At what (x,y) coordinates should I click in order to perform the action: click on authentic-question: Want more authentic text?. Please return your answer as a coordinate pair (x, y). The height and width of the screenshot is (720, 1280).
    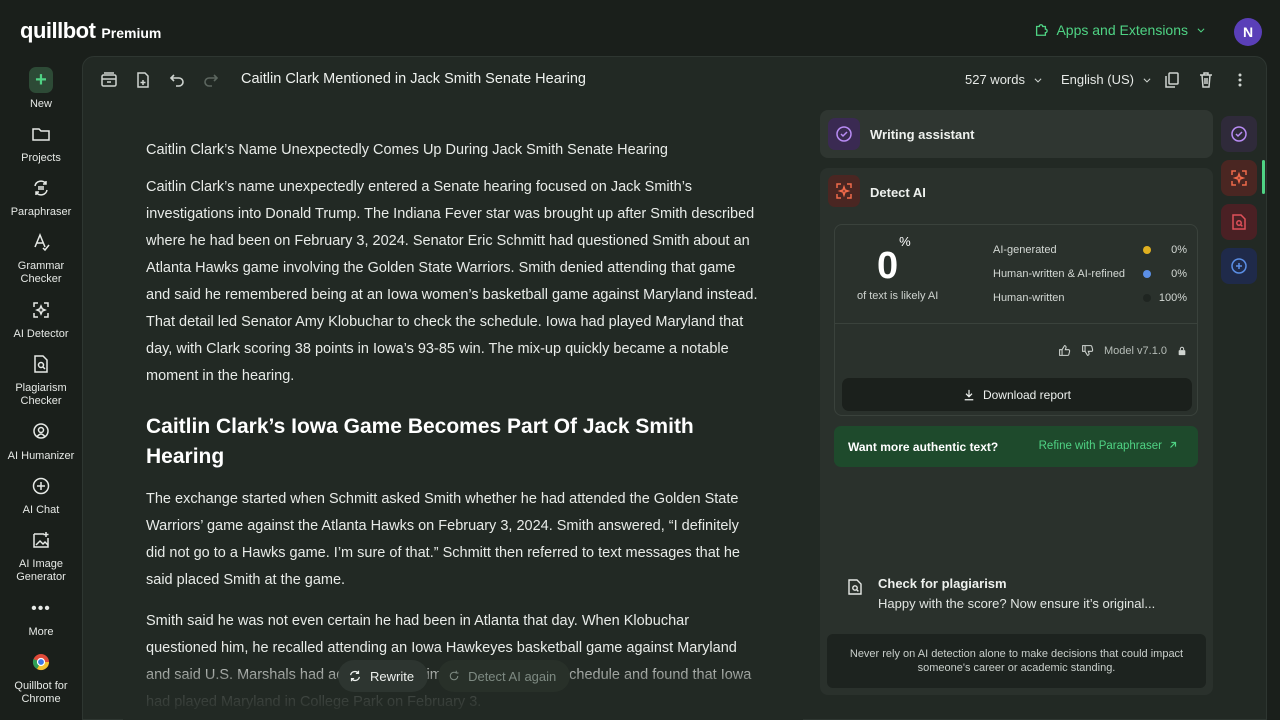
    Looking at the image, I should click on (923, 447).